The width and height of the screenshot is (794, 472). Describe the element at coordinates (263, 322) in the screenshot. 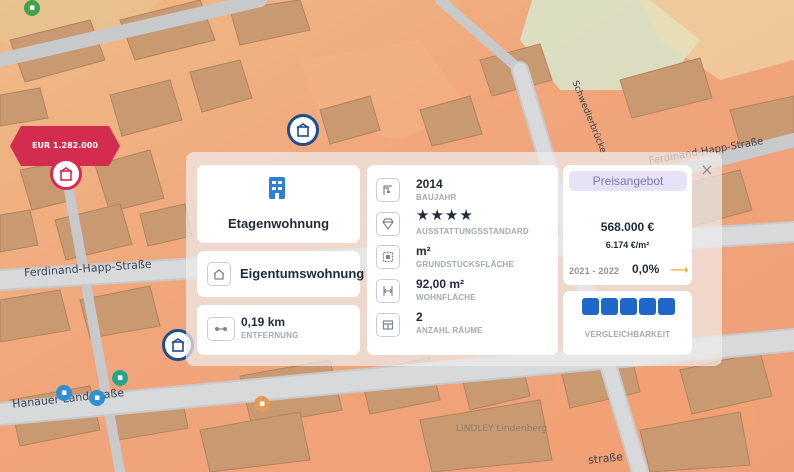

I see `distance-value: 0,19 km` at that location.